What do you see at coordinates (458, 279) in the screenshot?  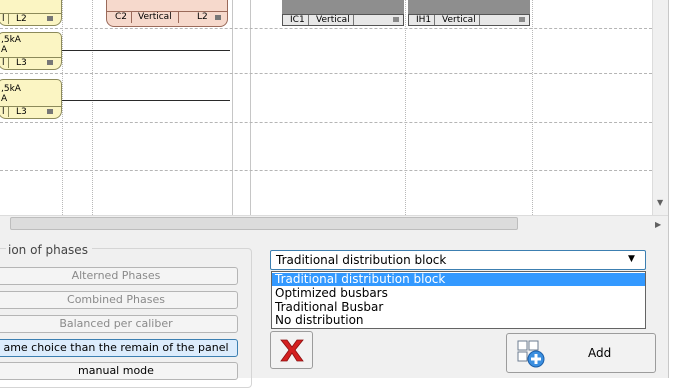 I see `distribution-option: Traditional distribution block` at bounding box center [458, 279].